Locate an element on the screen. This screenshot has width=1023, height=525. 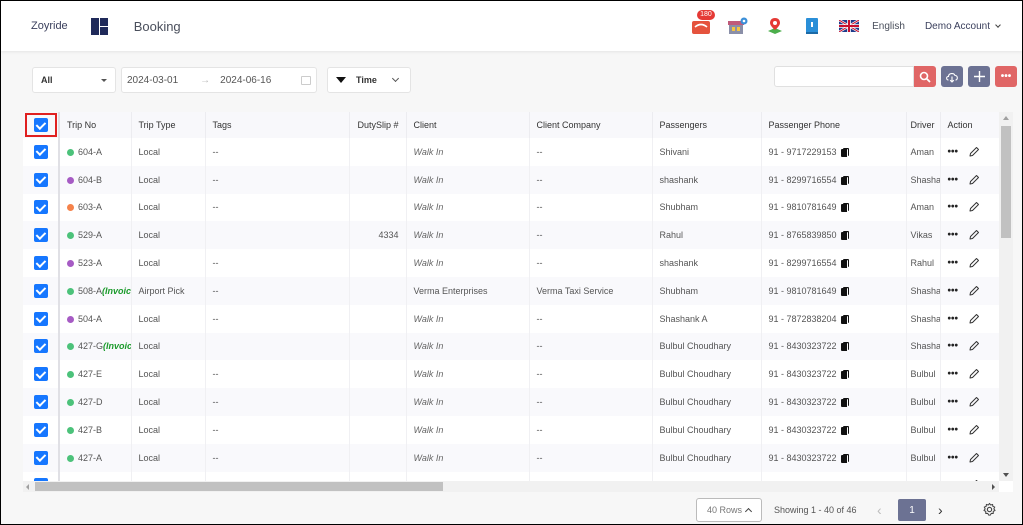
trip-no: 427-E is located at coordinates (90, 374).